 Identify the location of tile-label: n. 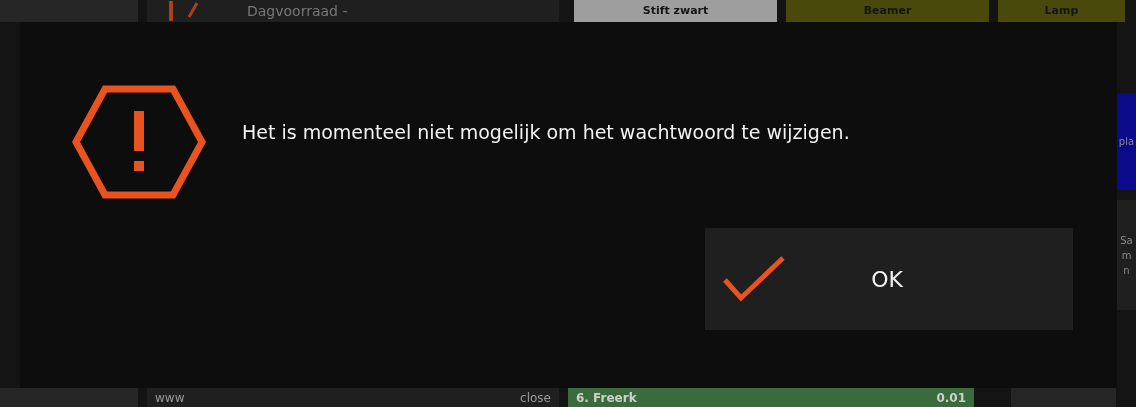
(1126, 270).